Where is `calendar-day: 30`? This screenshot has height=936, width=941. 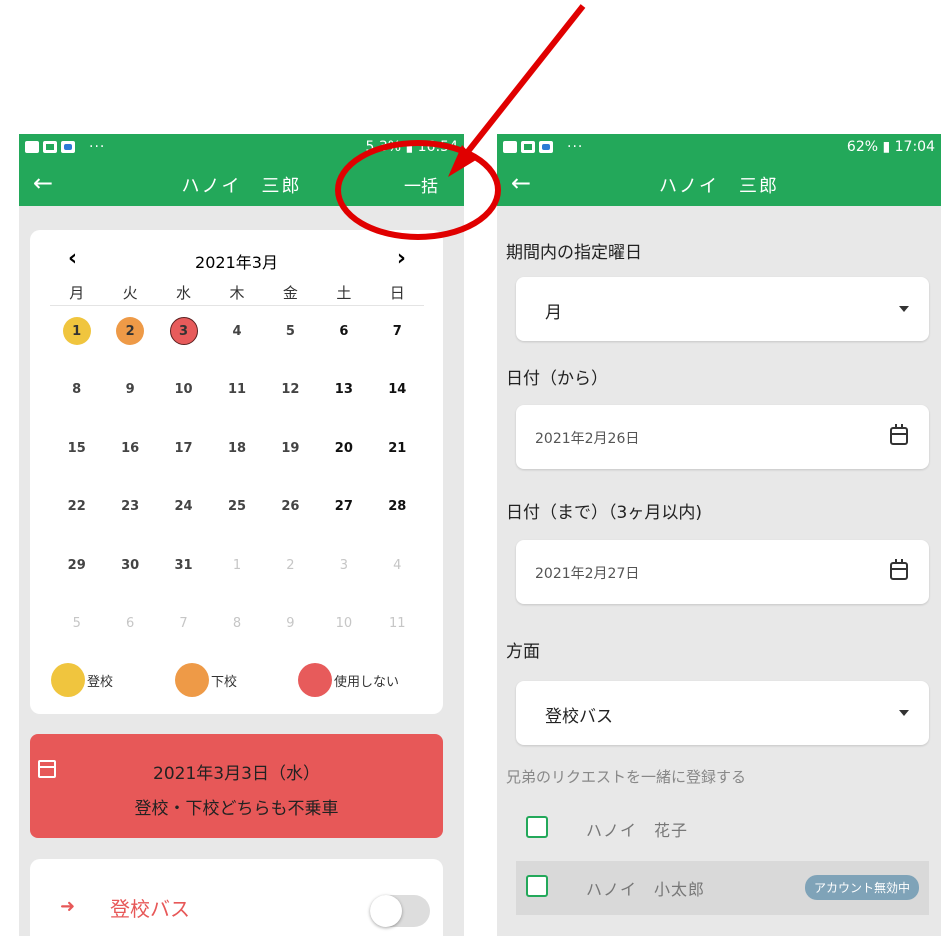
calendar-day: 30 is located at coordinates (129, 580).